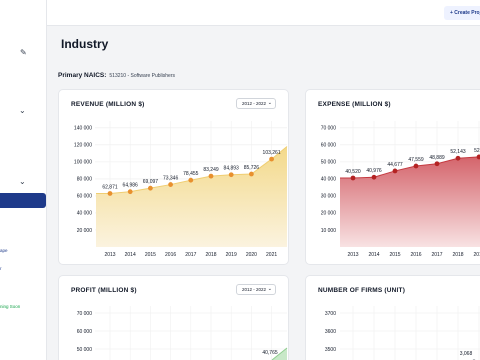 This screenshot has width=480, height=360. I want to click on expense-data-label: 47,559, so click(416, 160).